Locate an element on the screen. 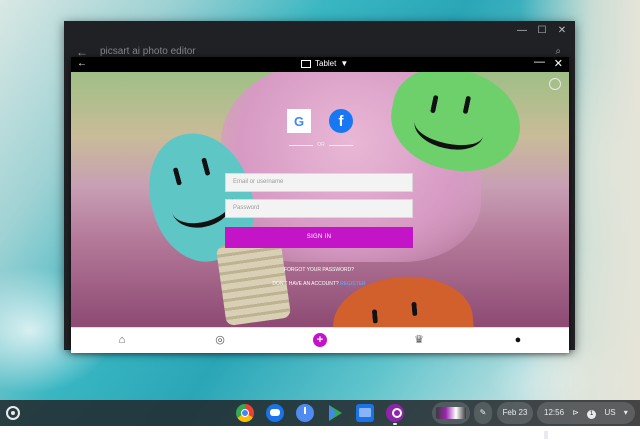 Image resolution: width=640 pixels, height=446 pixels. wifi-icon: ▾ is located at coordinates (625, 412).